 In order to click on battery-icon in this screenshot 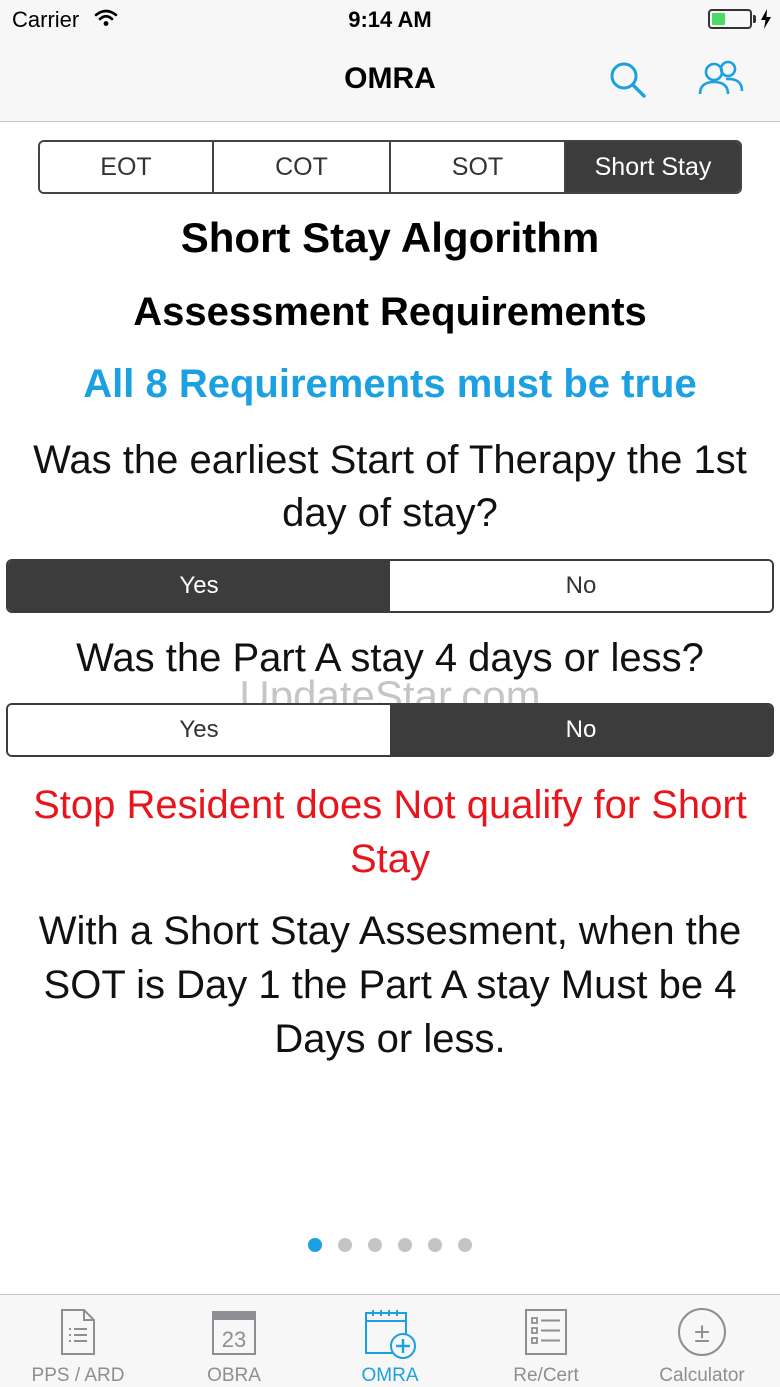, I will do `click(730, 19)`.